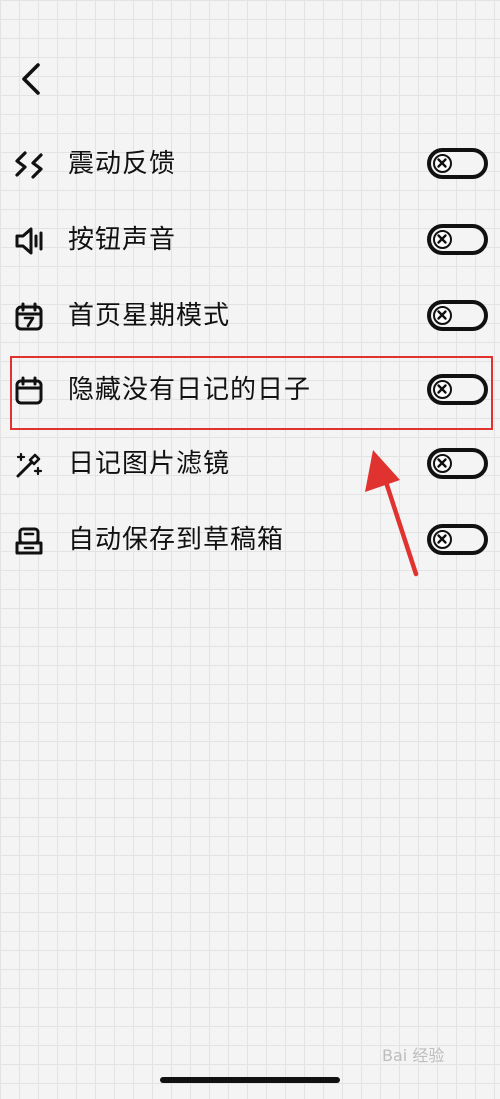 Image resolution: width=500 pixels, height=1099 pixels. Describe the element at coordinates (29, 541) in the screenshot. I see `inbox-icon` at that location.